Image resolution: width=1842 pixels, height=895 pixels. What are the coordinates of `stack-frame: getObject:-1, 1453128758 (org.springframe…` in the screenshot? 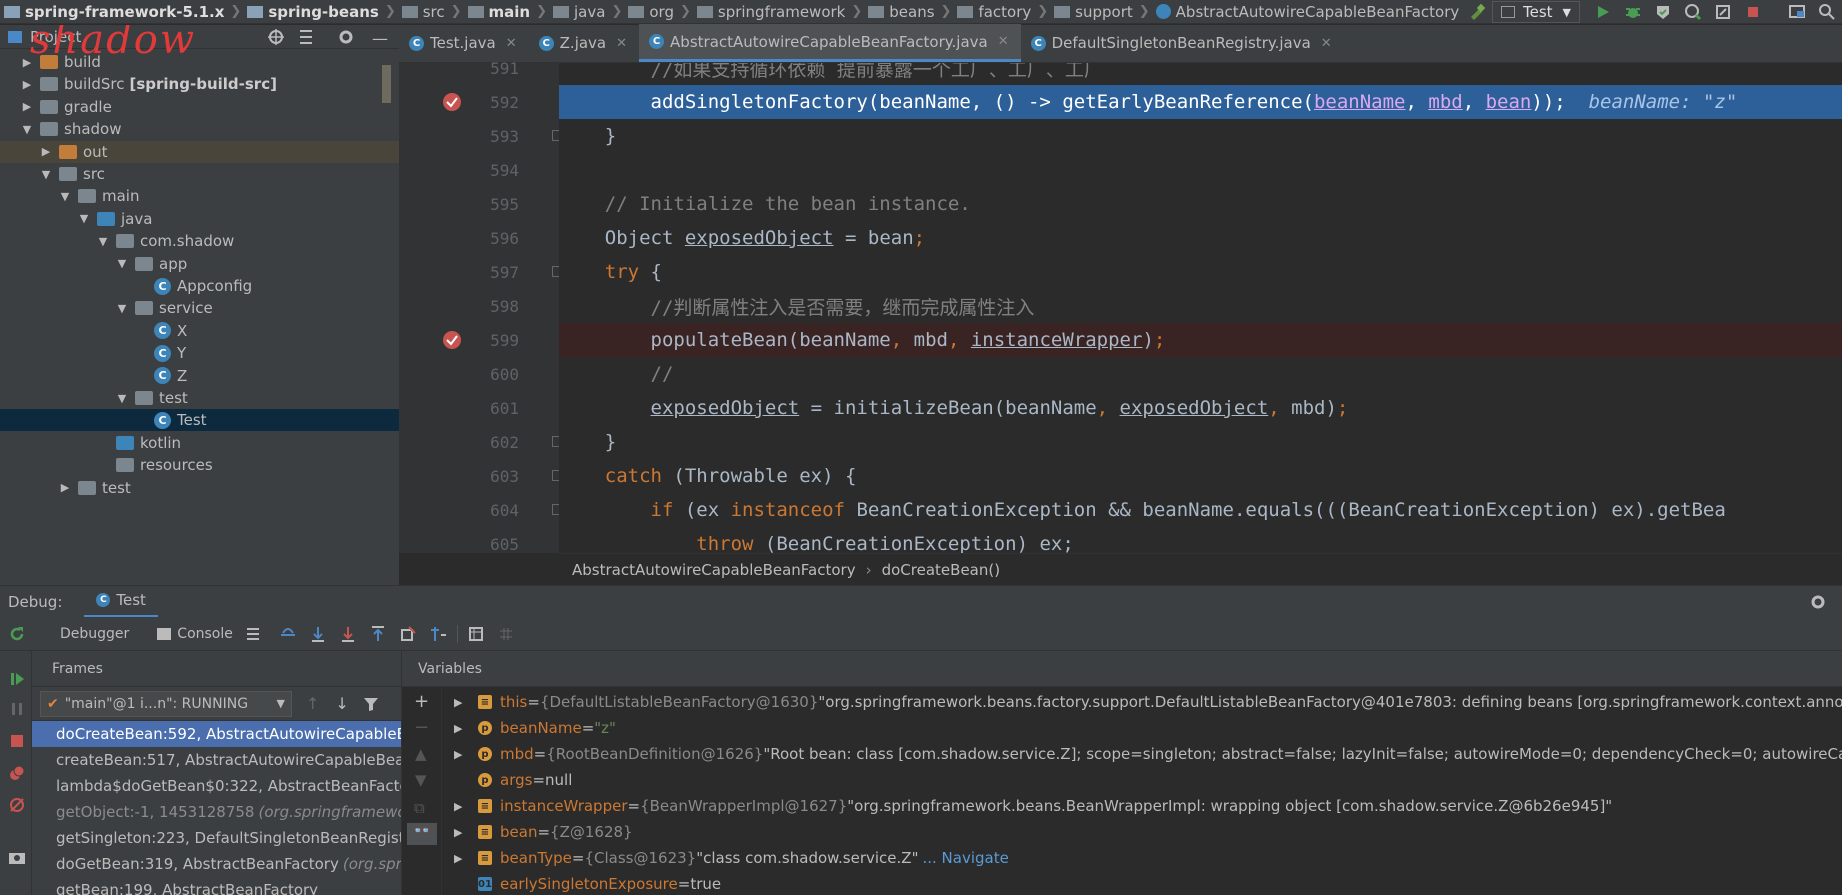 It's located at (216, 812).